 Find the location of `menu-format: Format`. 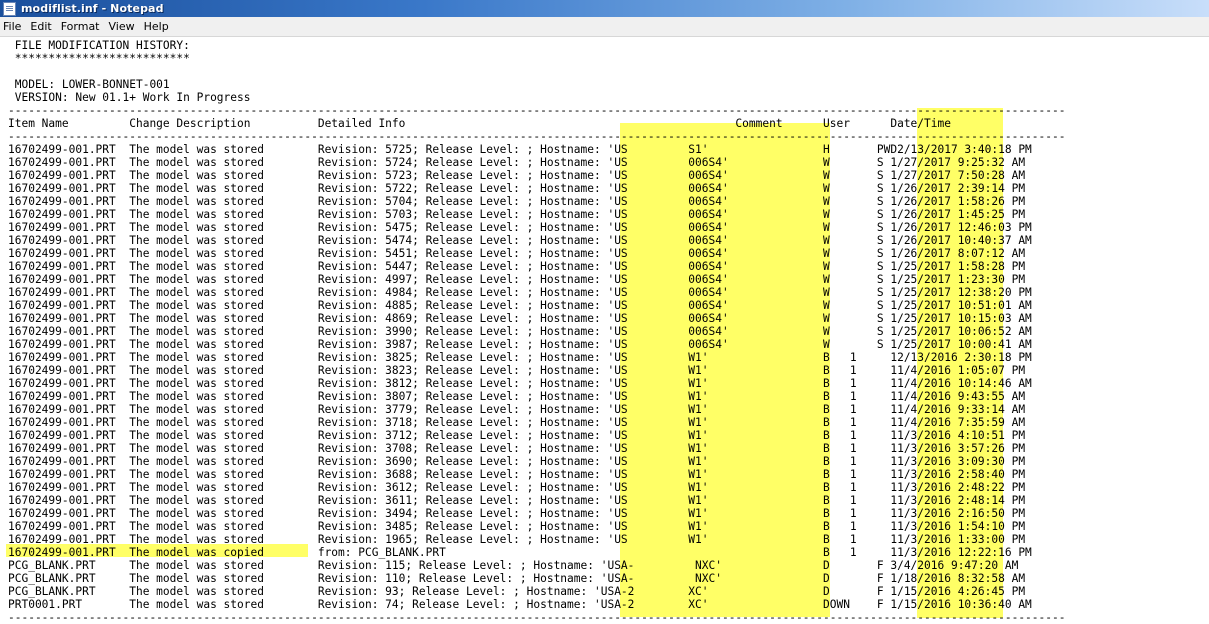

menu-format: Format is located at coordinates (82, 26).